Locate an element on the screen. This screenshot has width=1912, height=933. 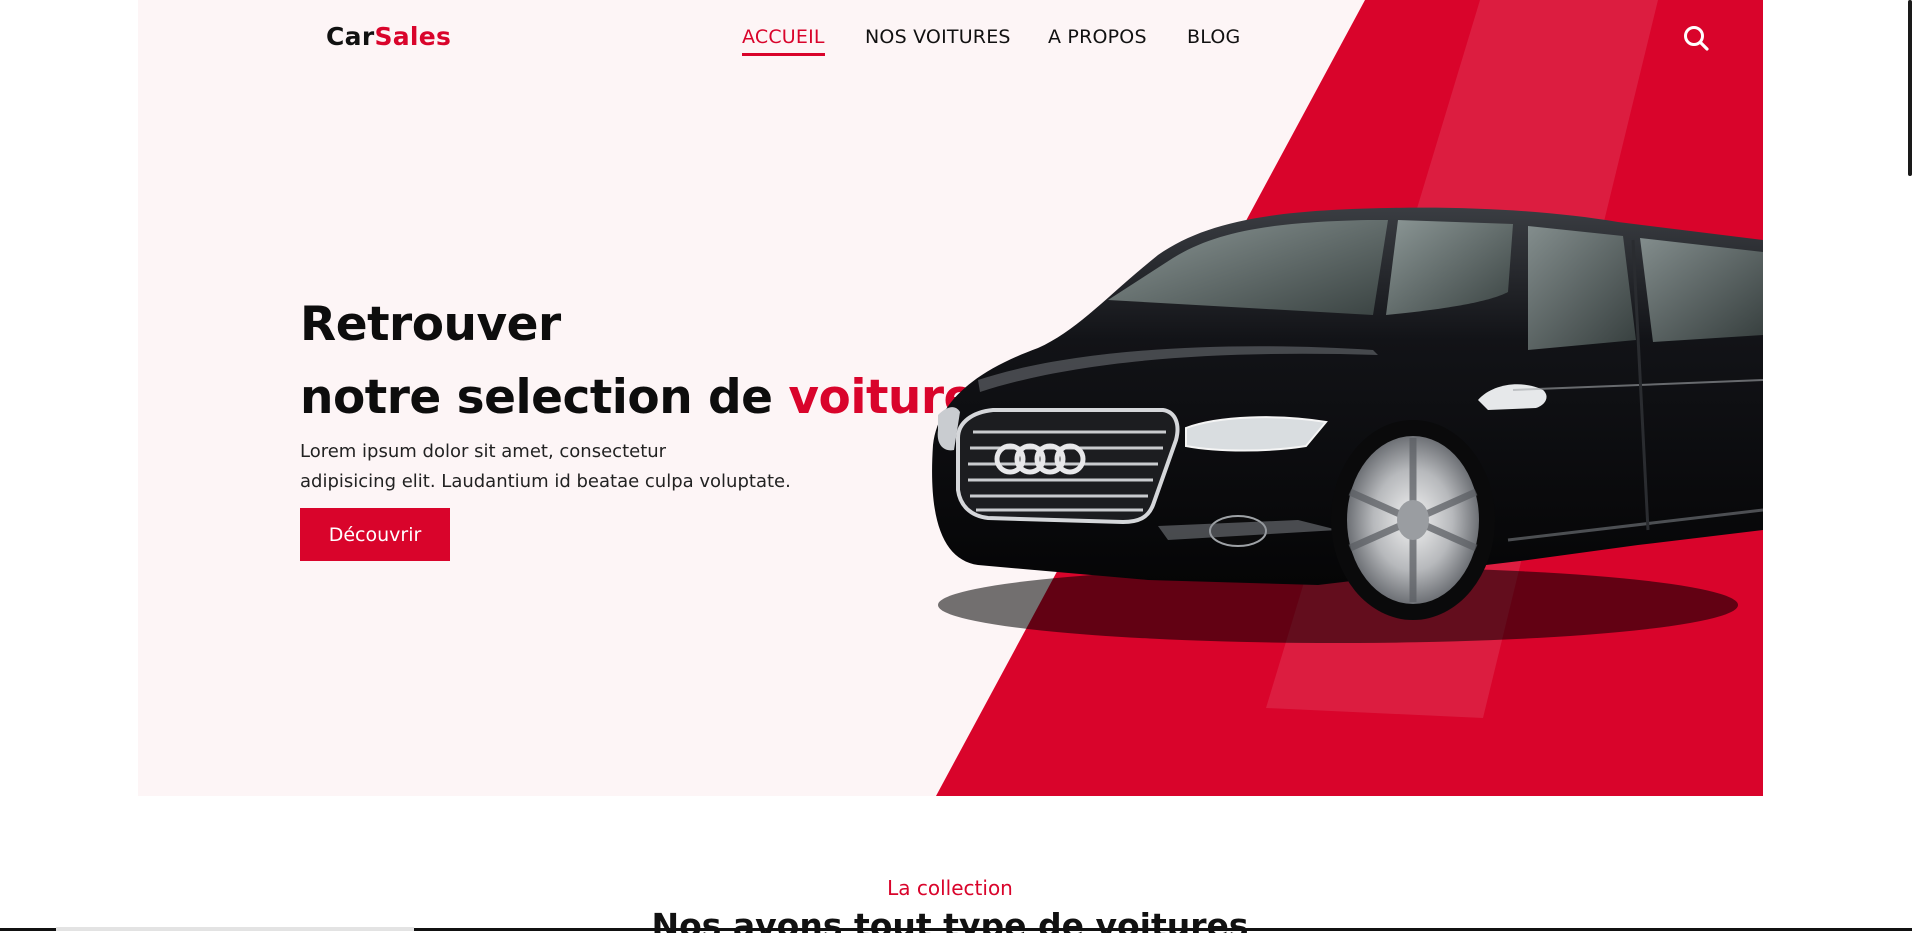
nav-item-accueil: ACCUEIL is located at coordinates (783, 37).